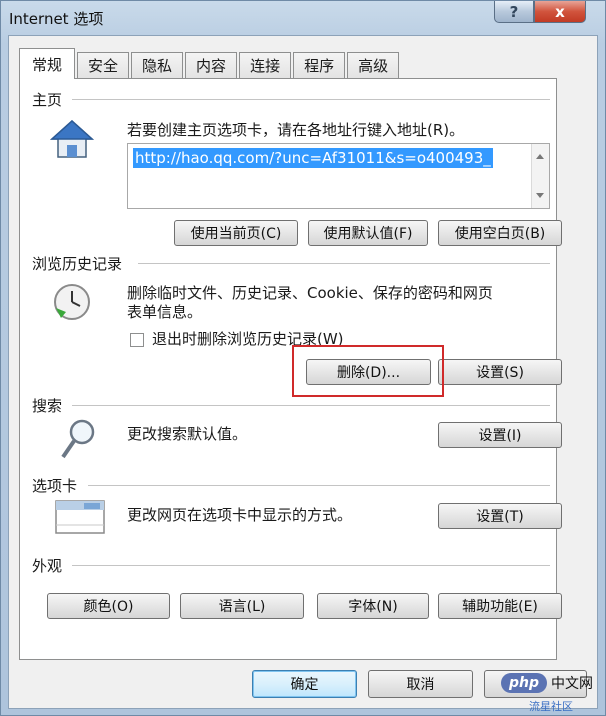 The image size is (606, 716). Describe the element at coordinates (500, 372) in the screenshot. I see `history-settings-button: 设置(S)` at that location.